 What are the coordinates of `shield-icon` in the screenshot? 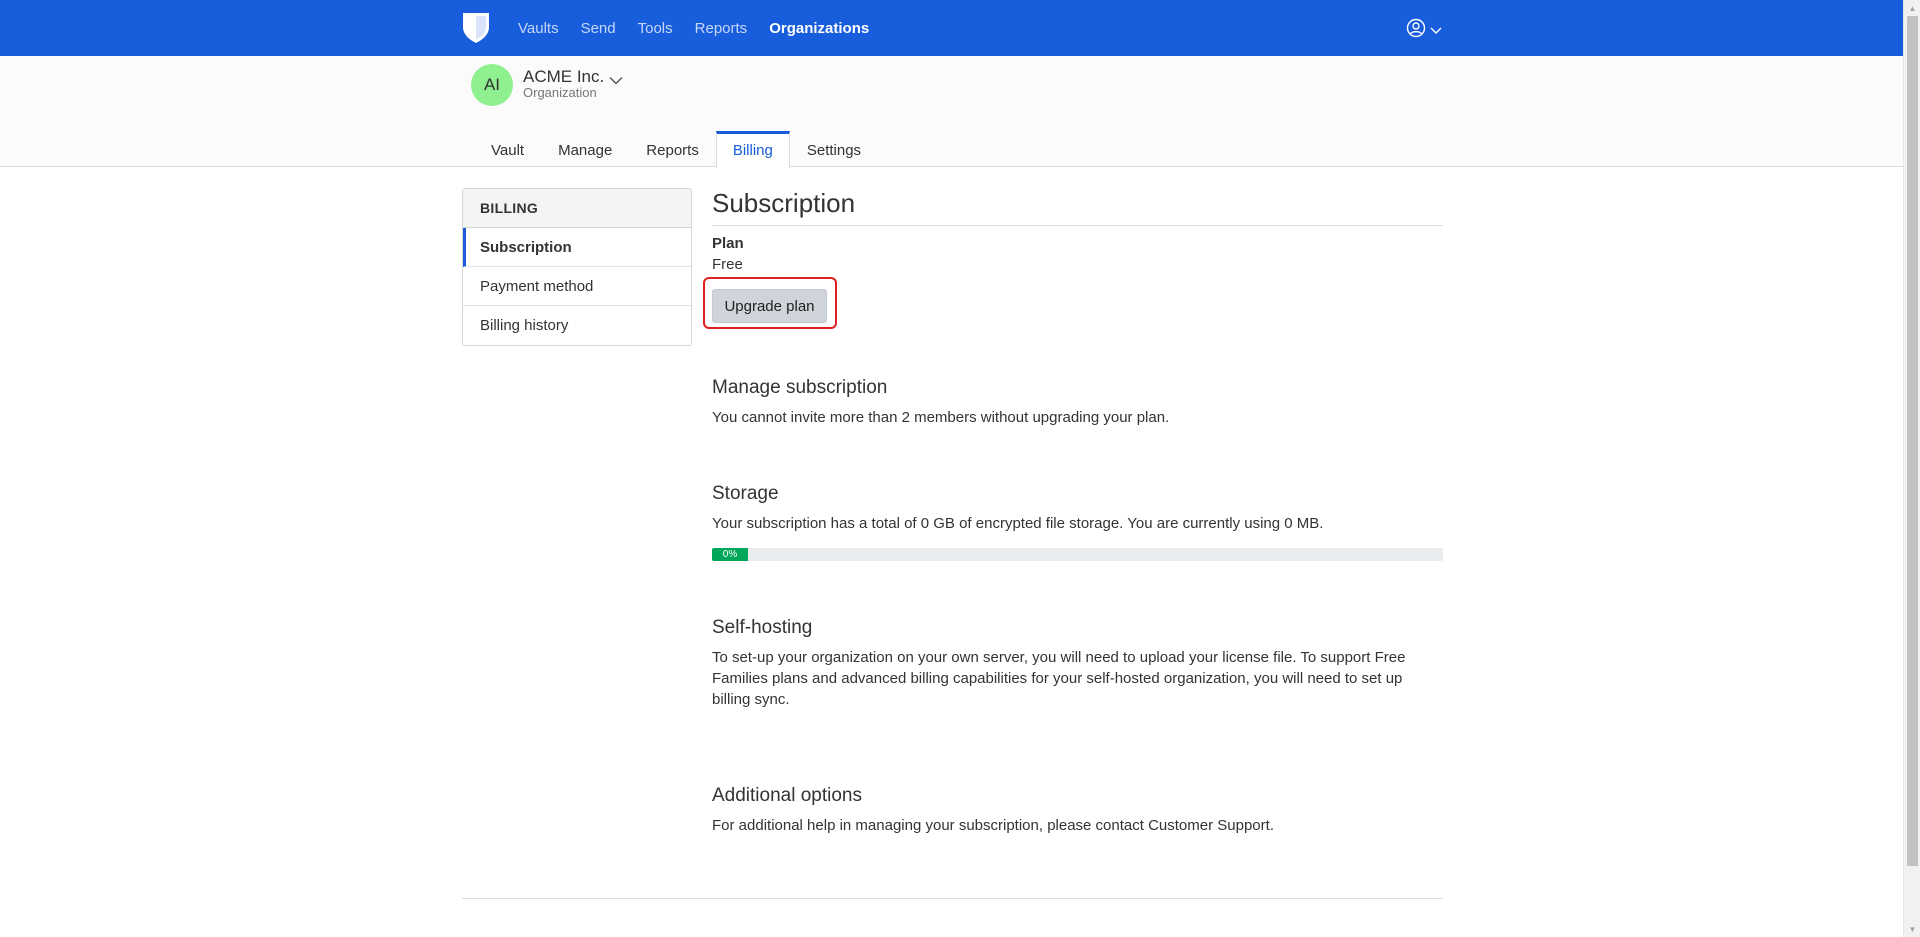 It's located at (477, 28).